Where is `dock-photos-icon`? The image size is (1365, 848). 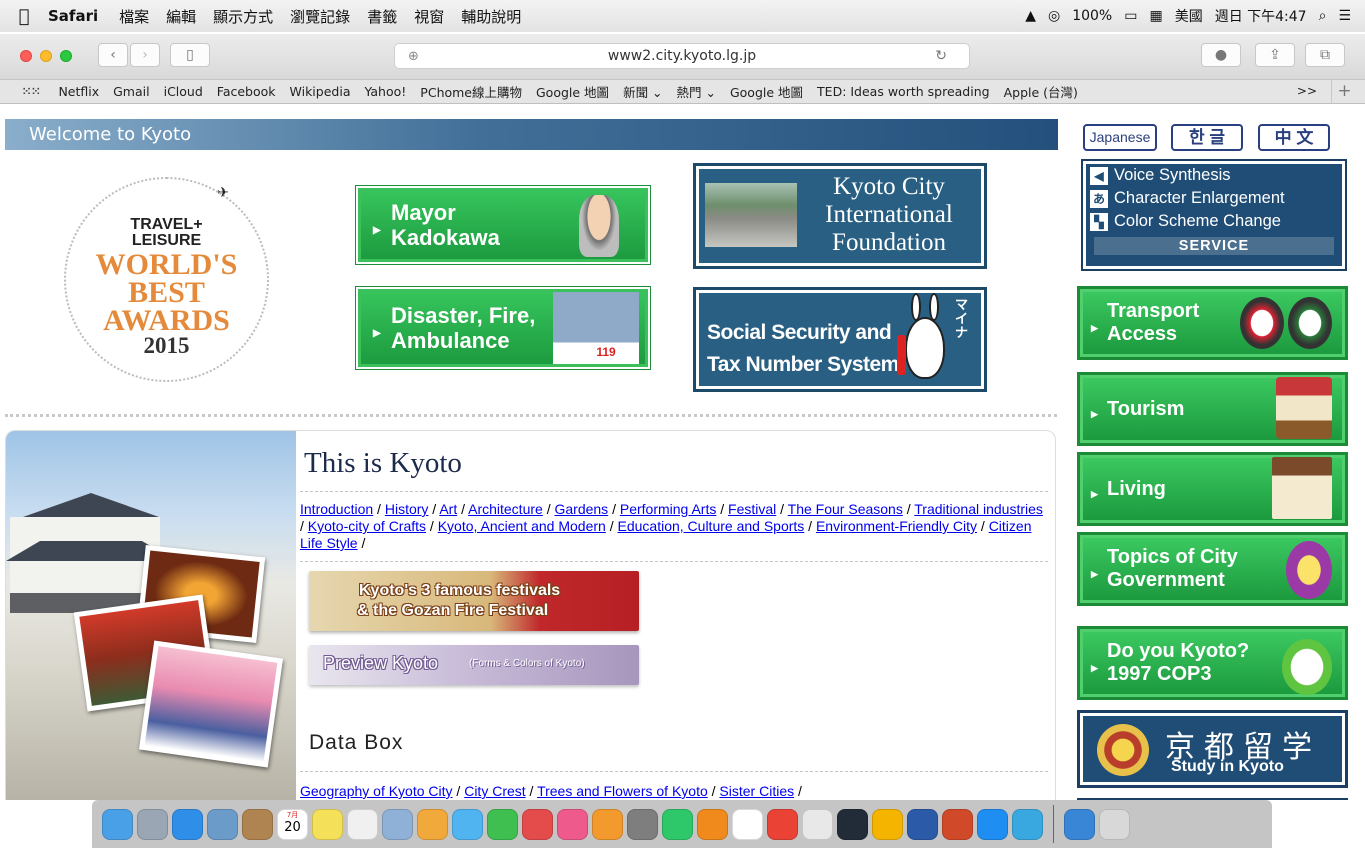
dock-photos-icon is located at coordinates (432, 824).